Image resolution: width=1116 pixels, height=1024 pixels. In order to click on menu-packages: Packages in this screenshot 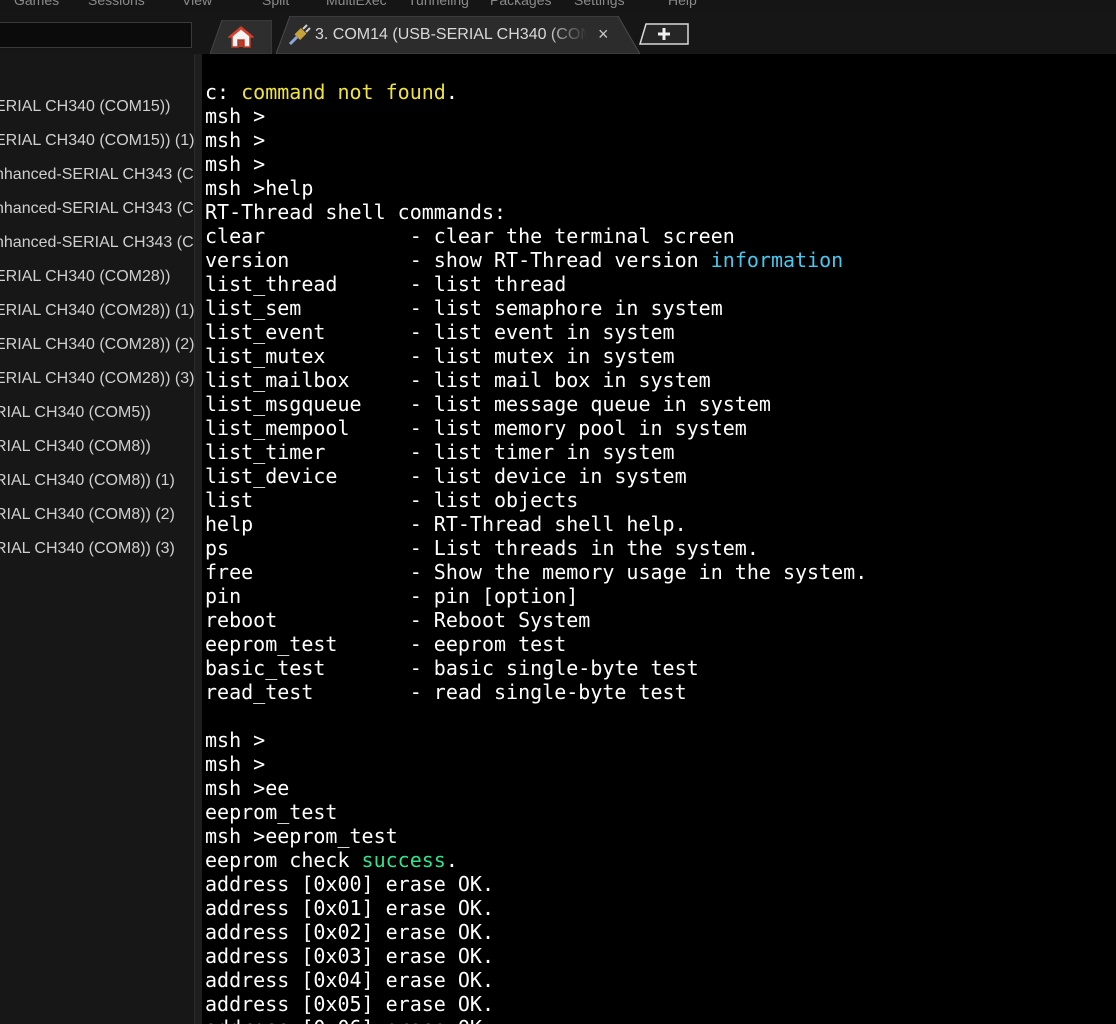, I will do `click(520, 4)`.